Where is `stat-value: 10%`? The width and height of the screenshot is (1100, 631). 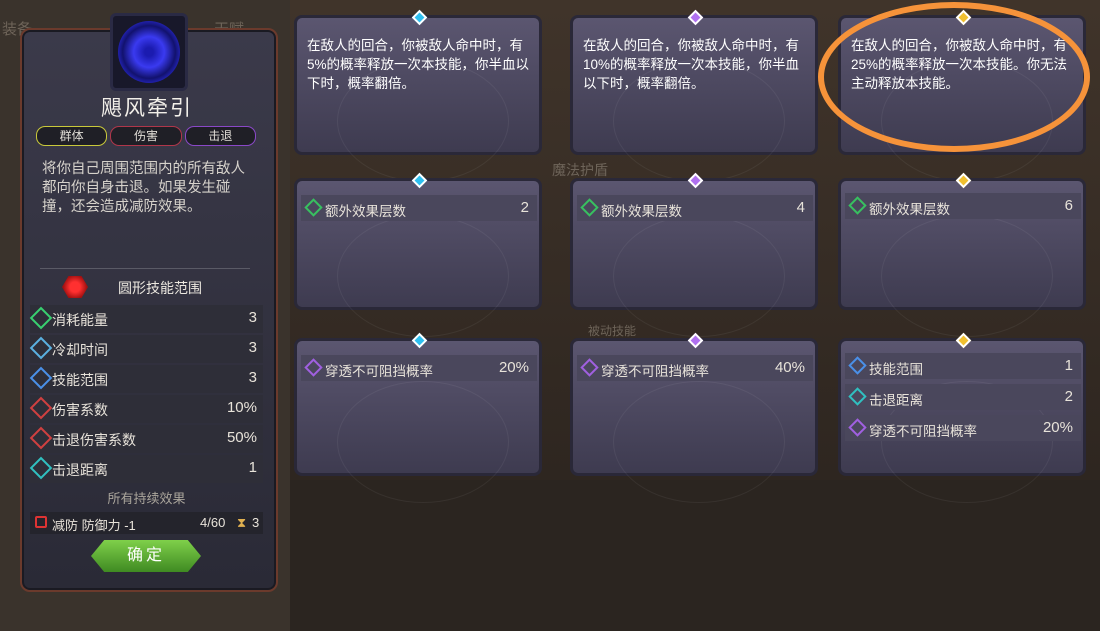 stat-value: 10% is located at coordinates (241, 407).